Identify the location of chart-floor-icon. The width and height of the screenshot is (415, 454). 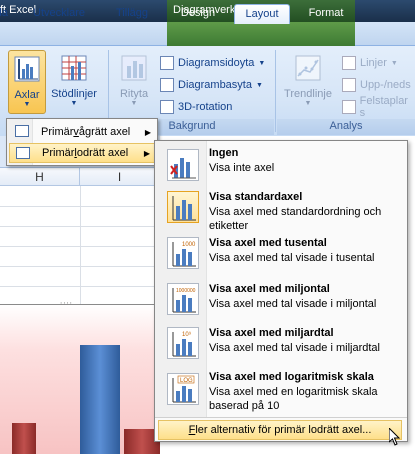
(167, 85).